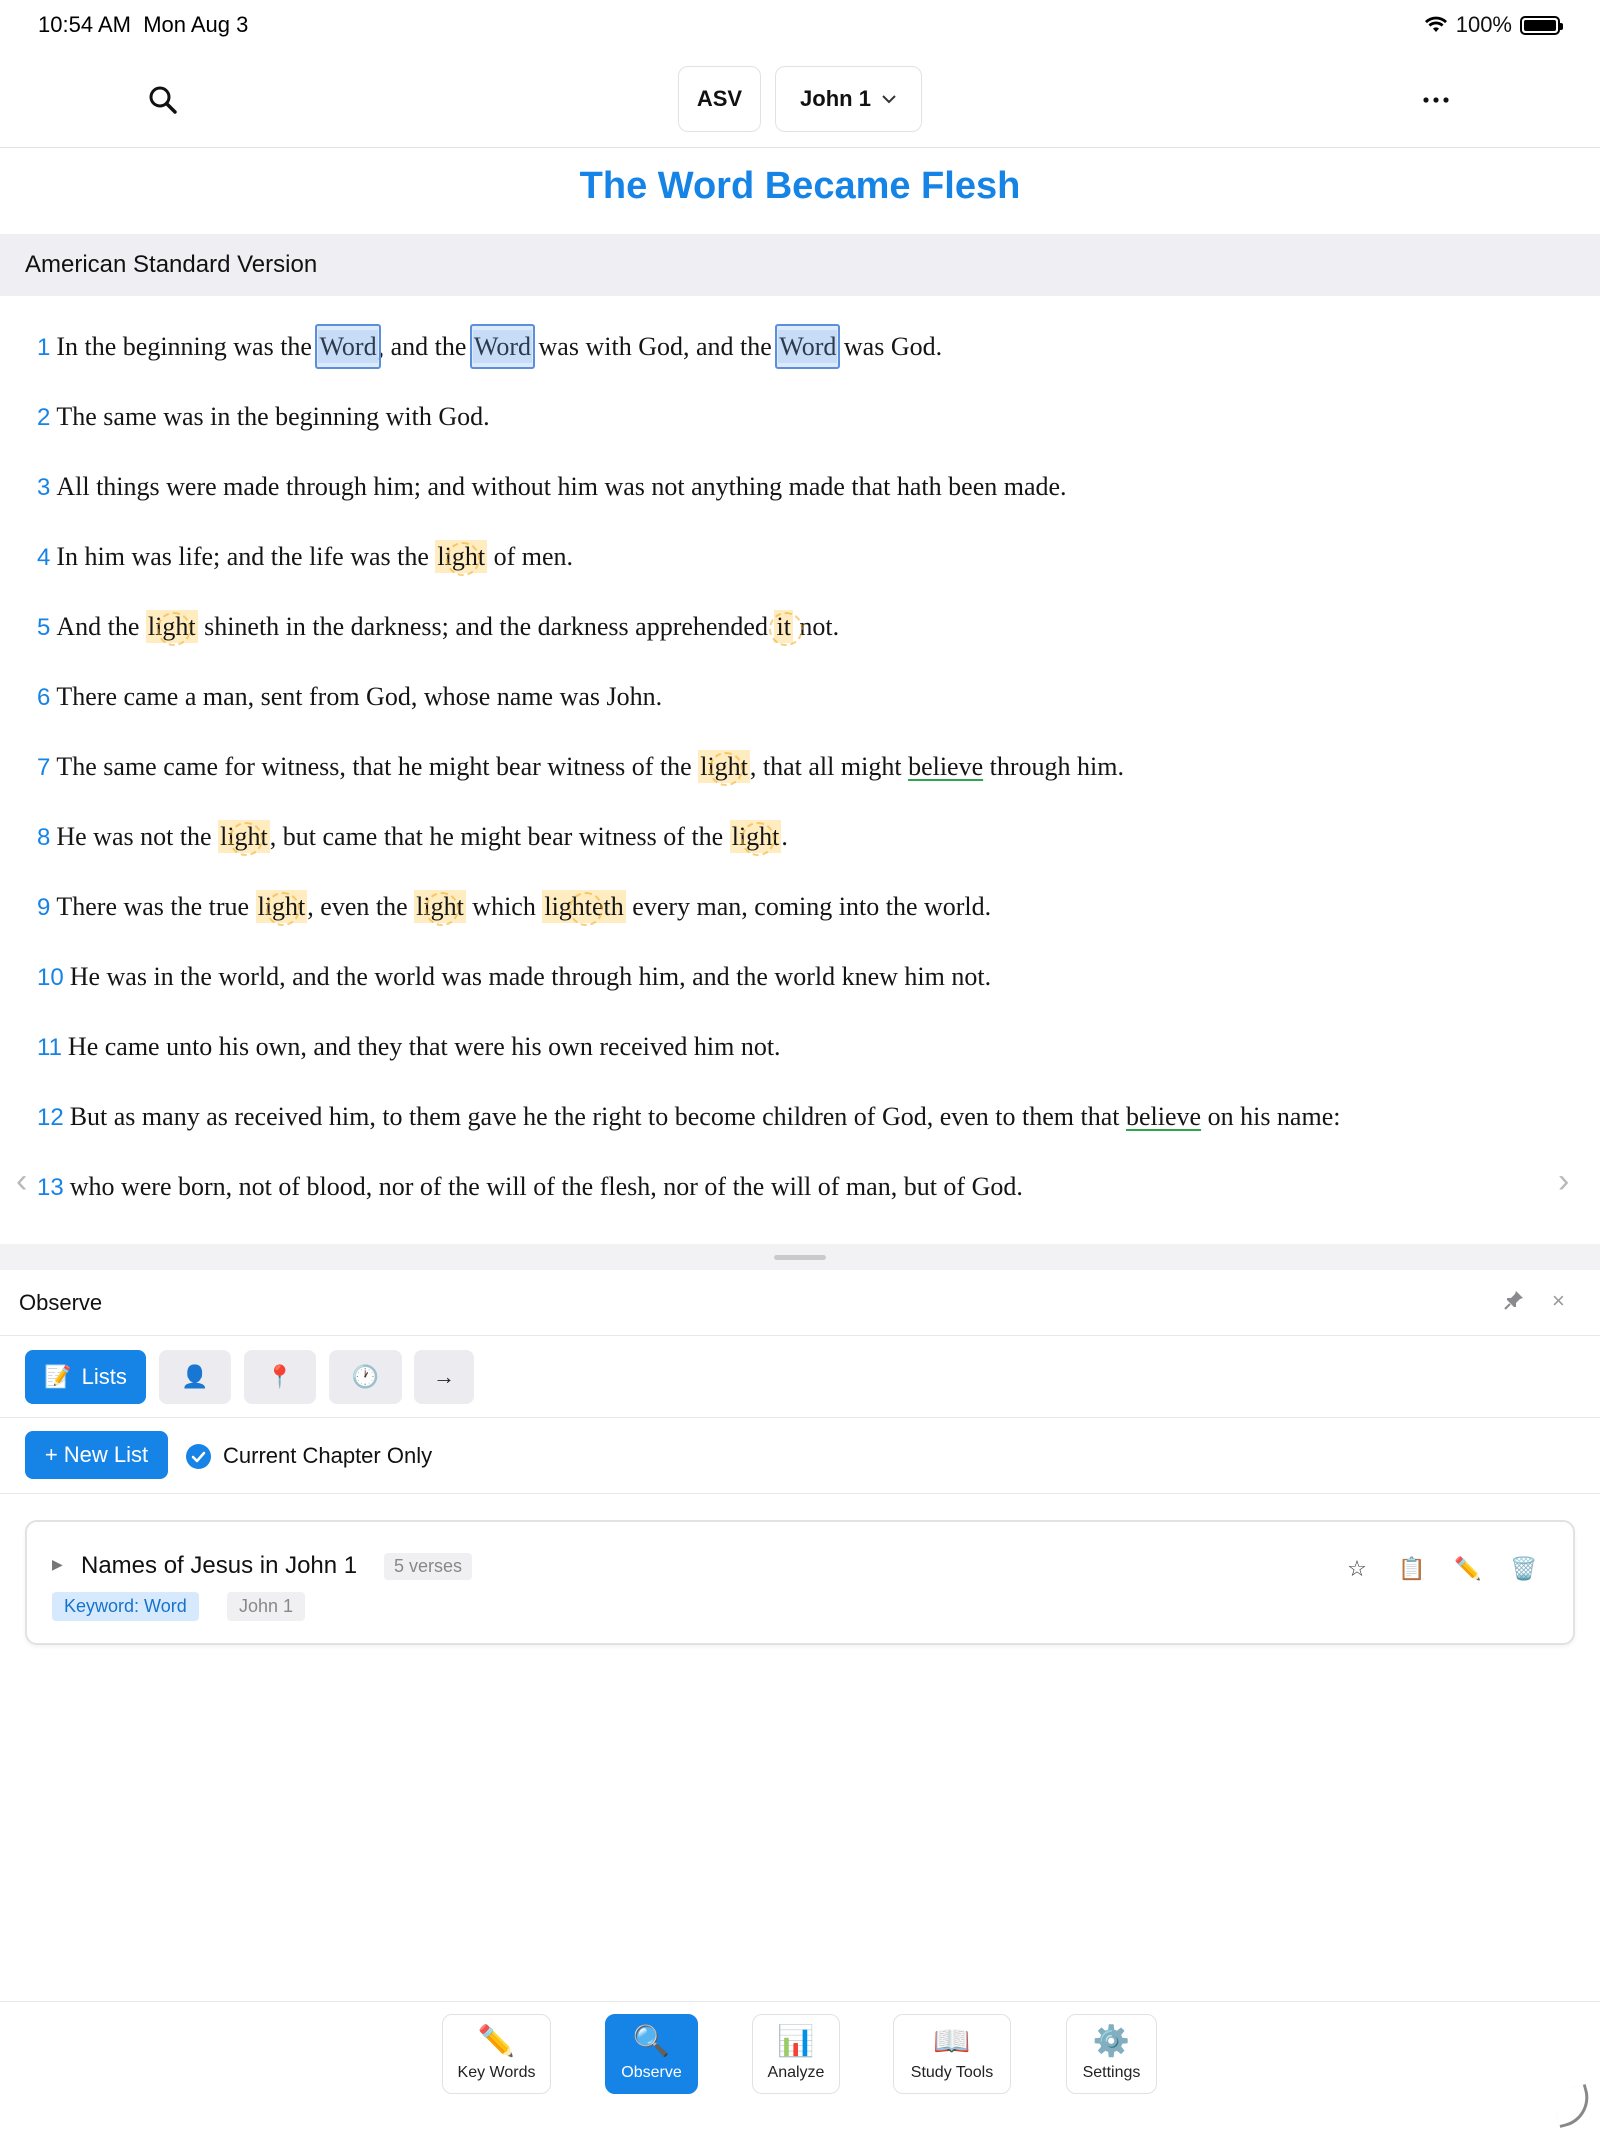  Describe the element at coordinates (889, 99) in the screenshot. I see `chevron-down-icon` at that location.